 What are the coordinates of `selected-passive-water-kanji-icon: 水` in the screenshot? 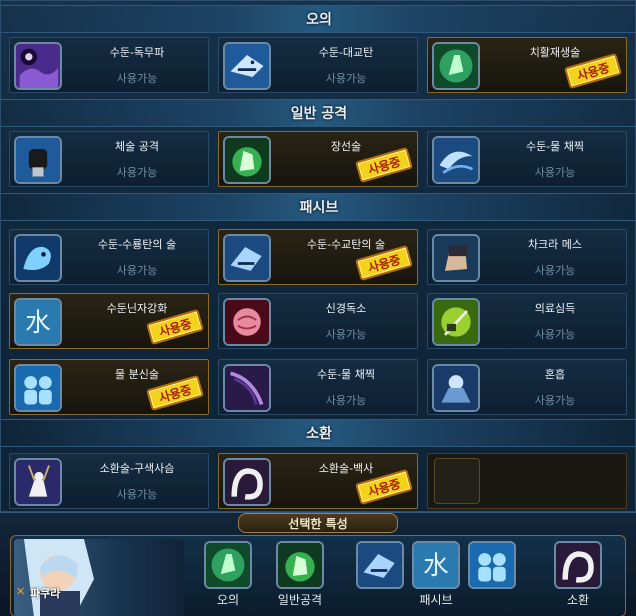 It's located at (436, 565).